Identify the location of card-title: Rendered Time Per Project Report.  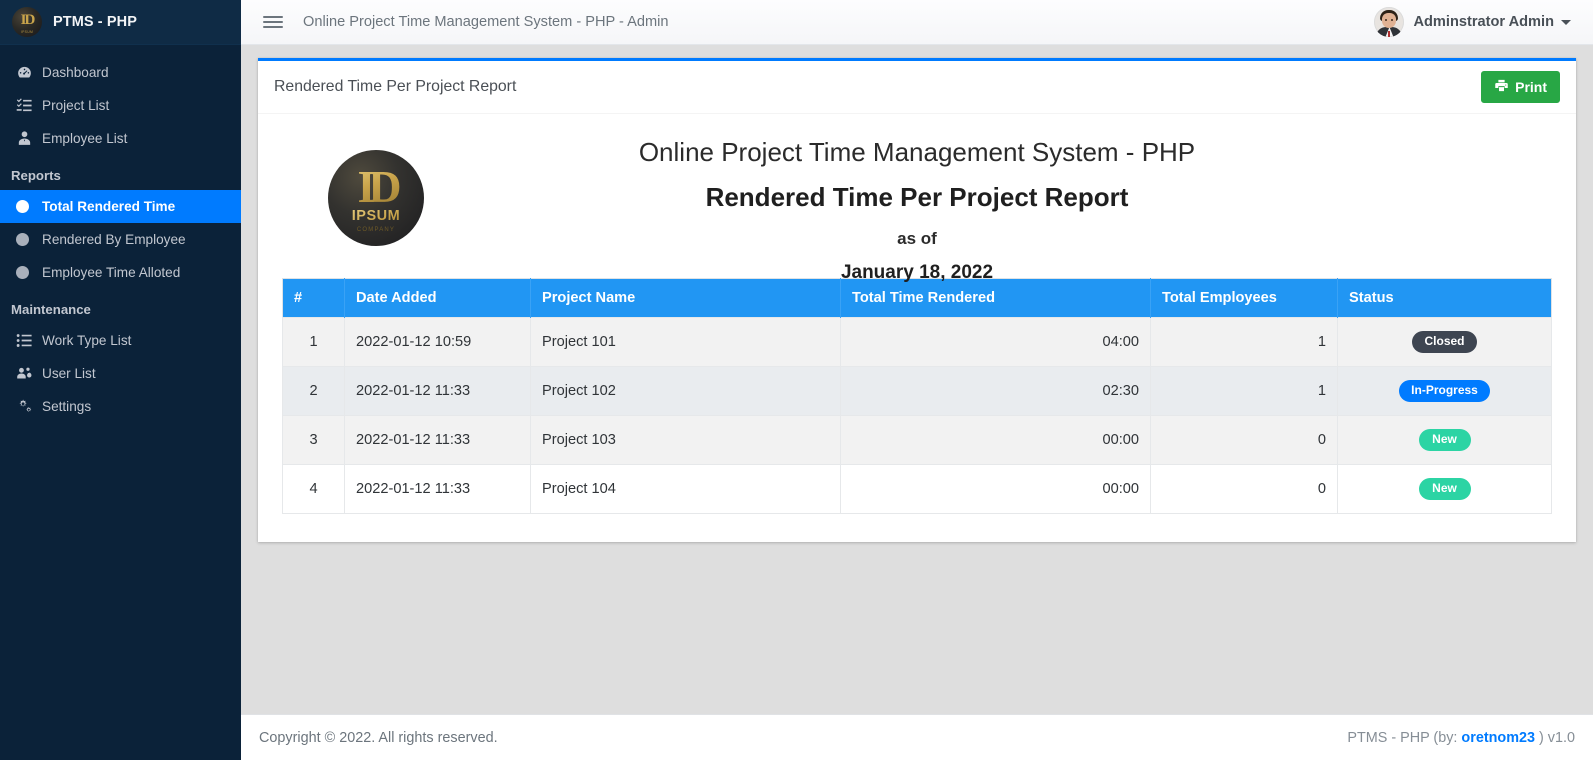
(395, 86).